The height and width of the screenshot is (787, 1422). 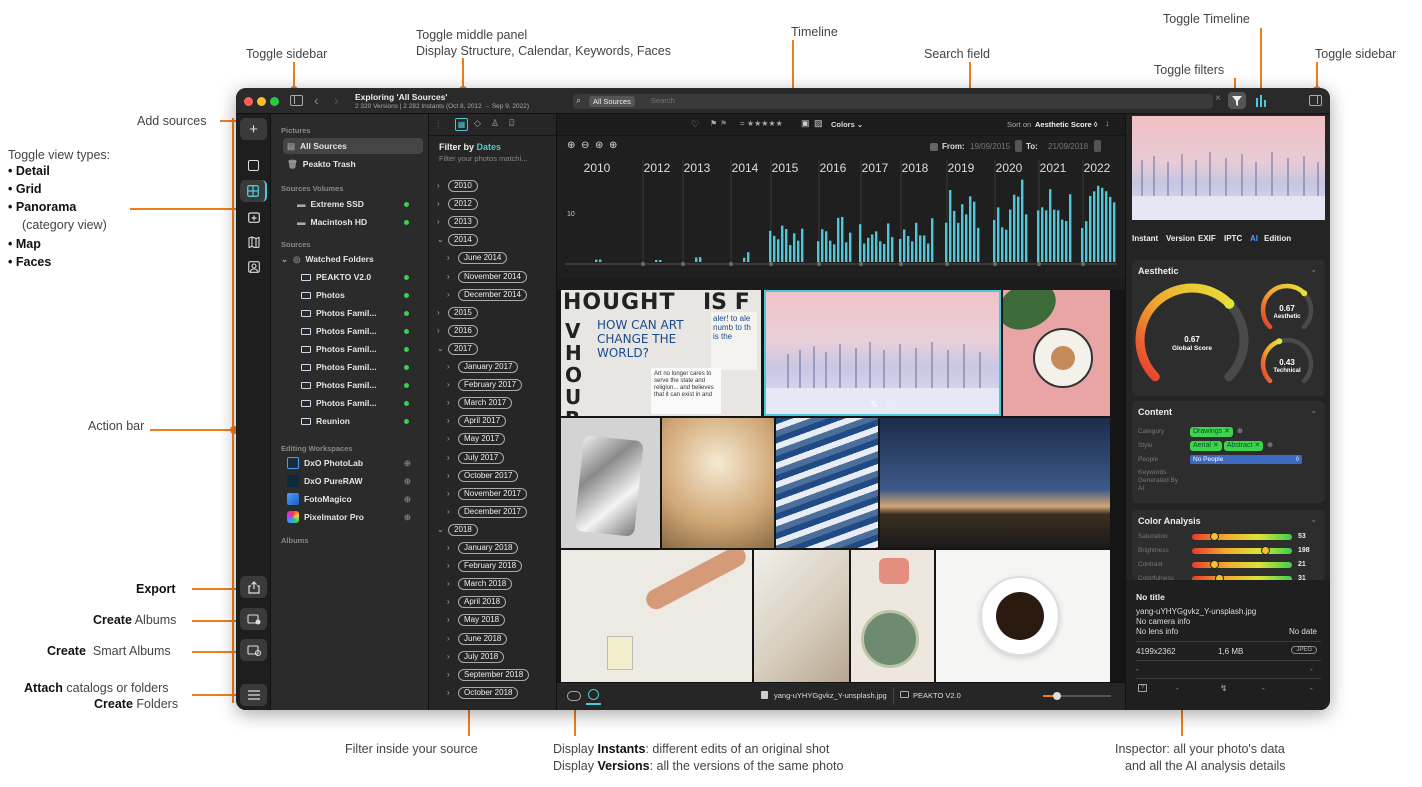 I want to click on versions-toggle-icon, so click(x=593, y=694).